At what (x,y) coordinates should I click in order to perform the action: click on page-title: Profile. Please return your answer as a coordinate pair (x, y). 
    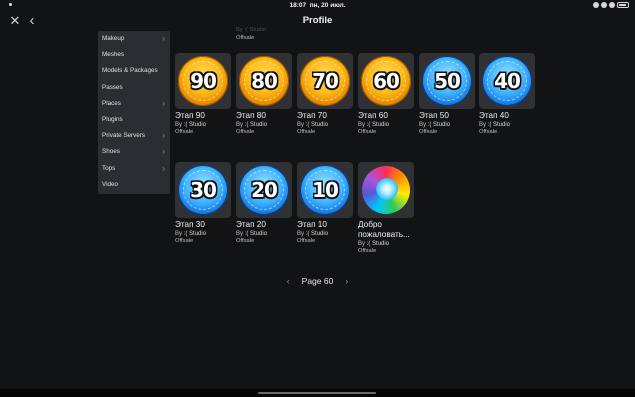
    Looking at the image, I should click on (317, 20).